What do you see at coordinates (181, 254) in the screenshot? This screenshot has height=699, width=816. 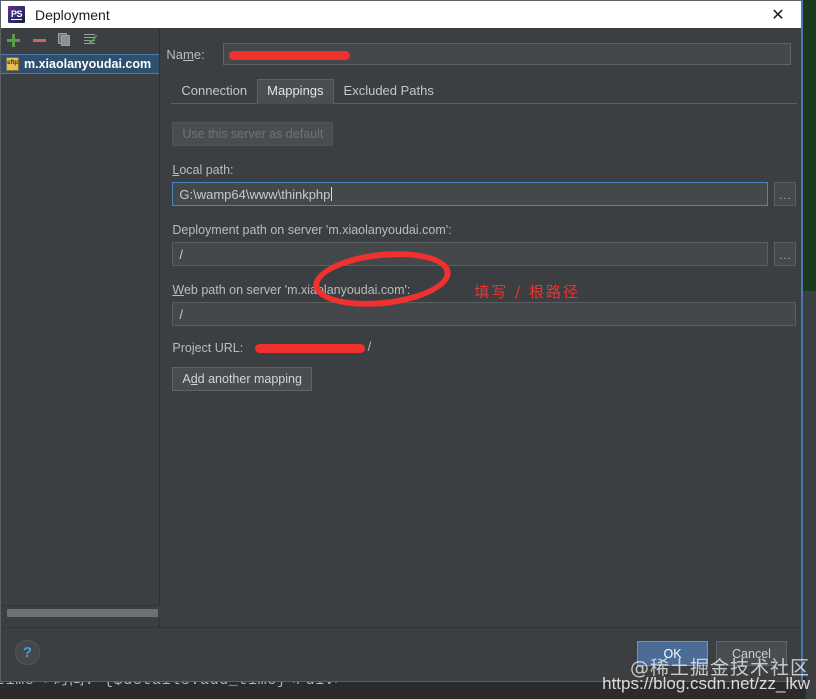 I see `deployment-path-value: /` at bounding box center [181, 254].